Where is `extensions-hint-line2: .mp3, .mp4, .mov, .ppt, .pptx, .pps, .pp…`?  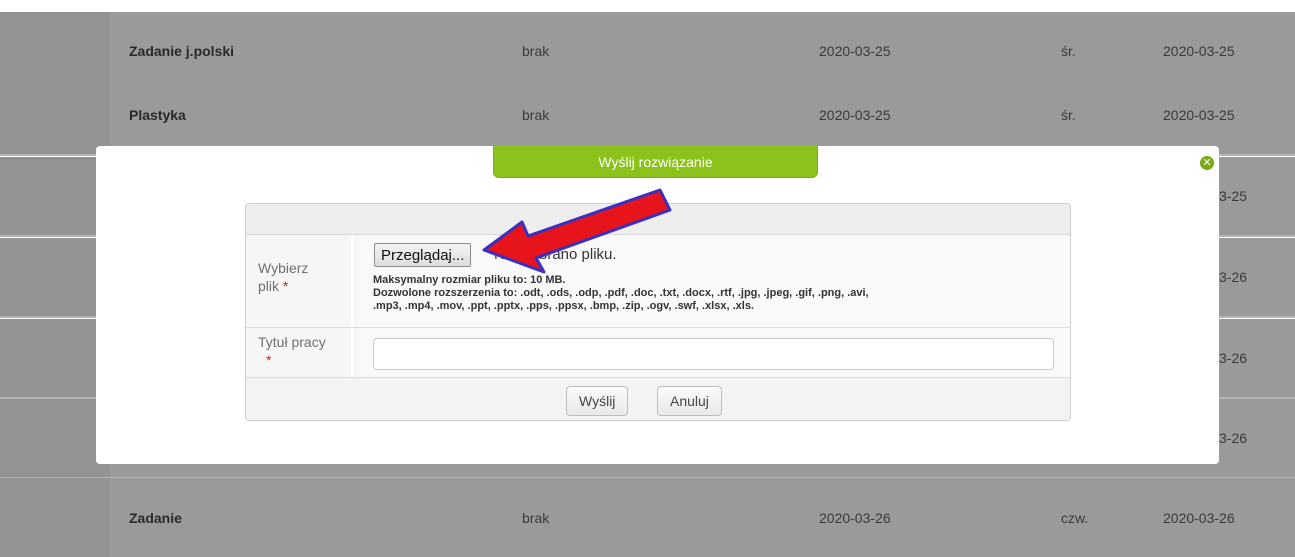 extensions-hint-line2: .mp3, .mp4, .mov, .ppt, .pptx, .pps, .pp… is located at coordinates (563, 306).